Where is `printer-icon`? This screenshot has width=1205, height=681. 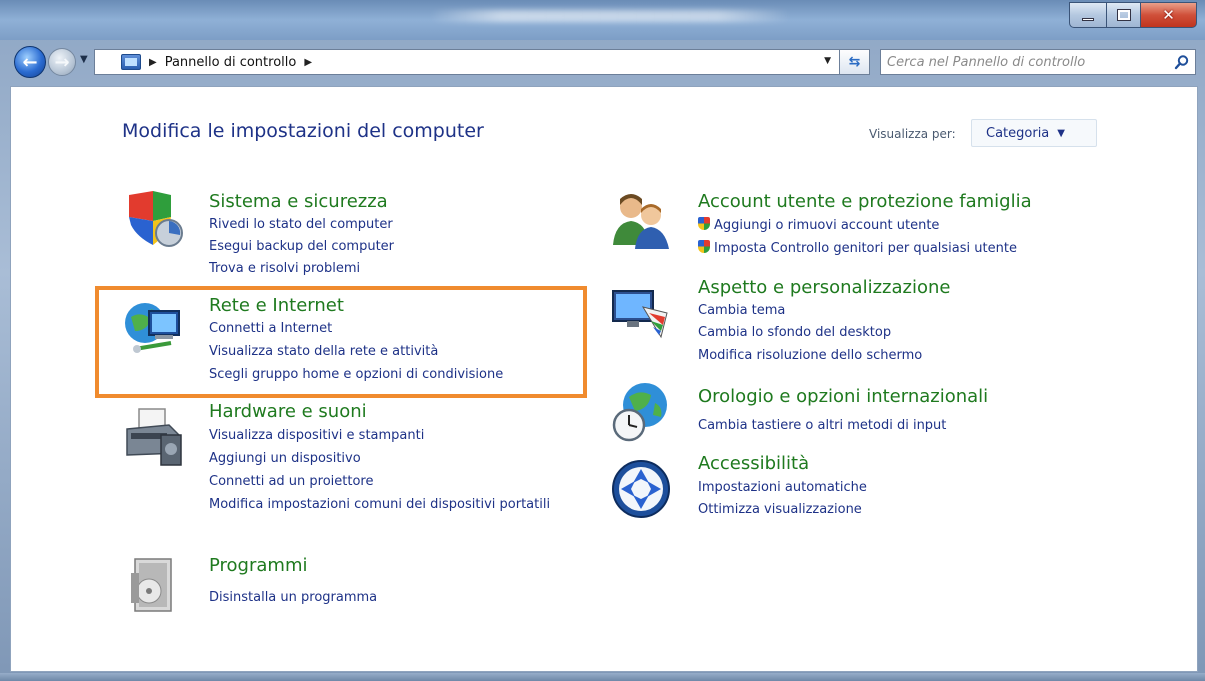 printer-icon is located at coordinates (153, 437).